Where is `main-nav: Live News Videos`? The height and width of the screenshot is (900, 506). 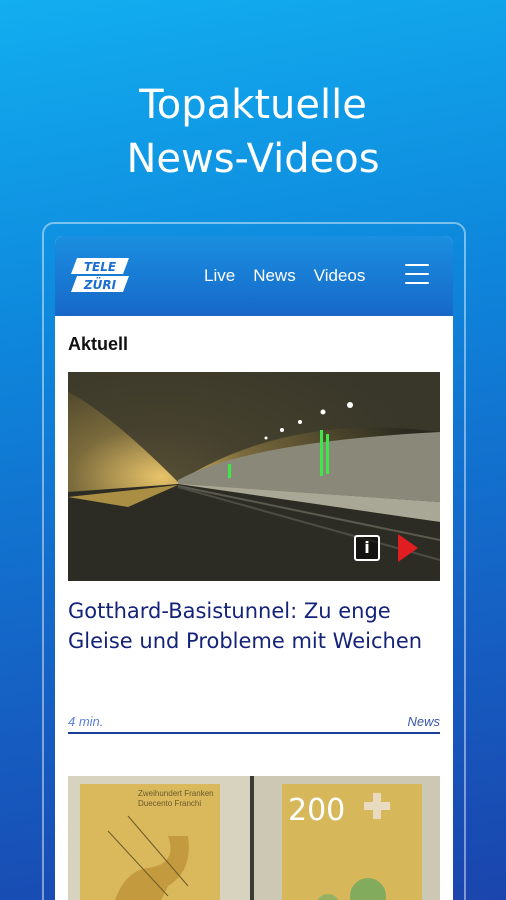
main-nav: Live News Videos is located at coordinates (284, 276).